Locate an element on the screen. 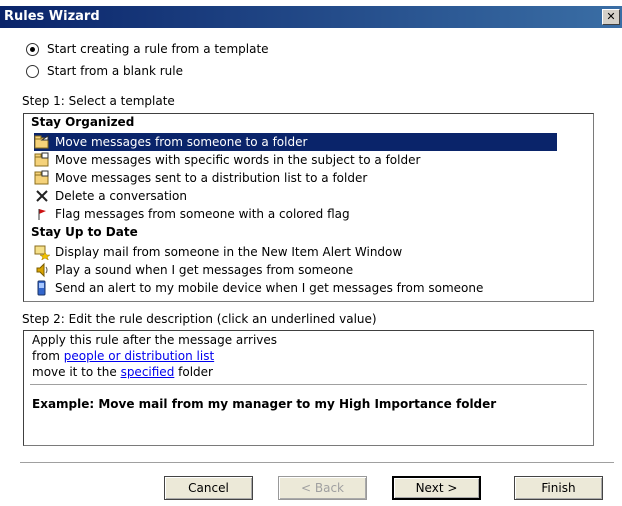  template-item-delete-conversation: Delete a conversation is located at coordinates (284, 196).